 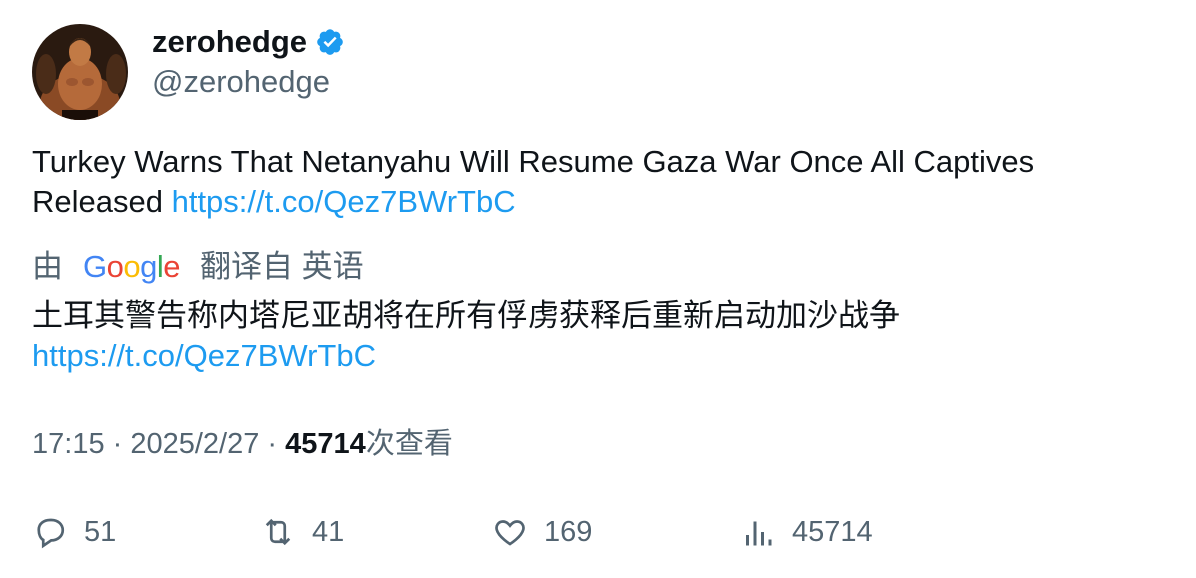 What do you see at coordinates (409, 444) in the screenshot?
I see `views-label: 次查看` at bounding box center [409, 444].